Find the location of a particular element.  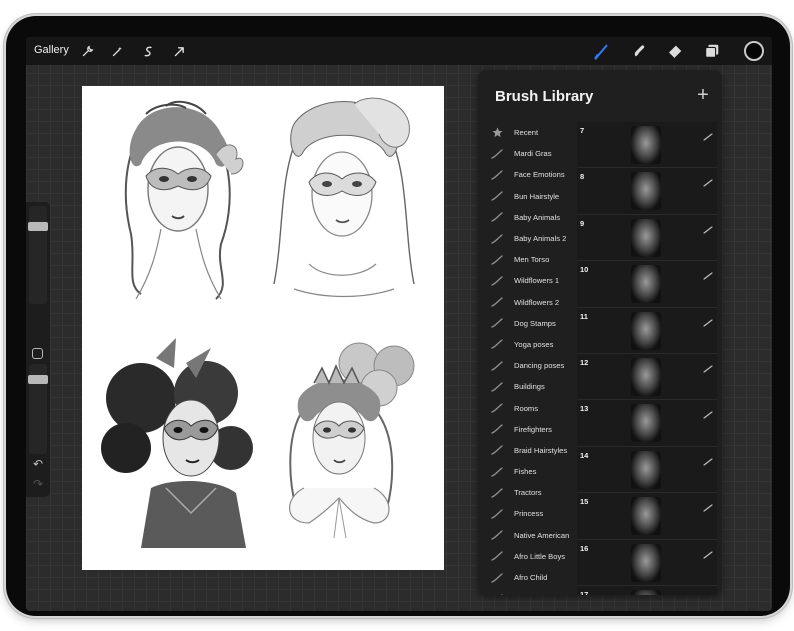

brush-set-item: Buildings is located at coordinates (527, 386).